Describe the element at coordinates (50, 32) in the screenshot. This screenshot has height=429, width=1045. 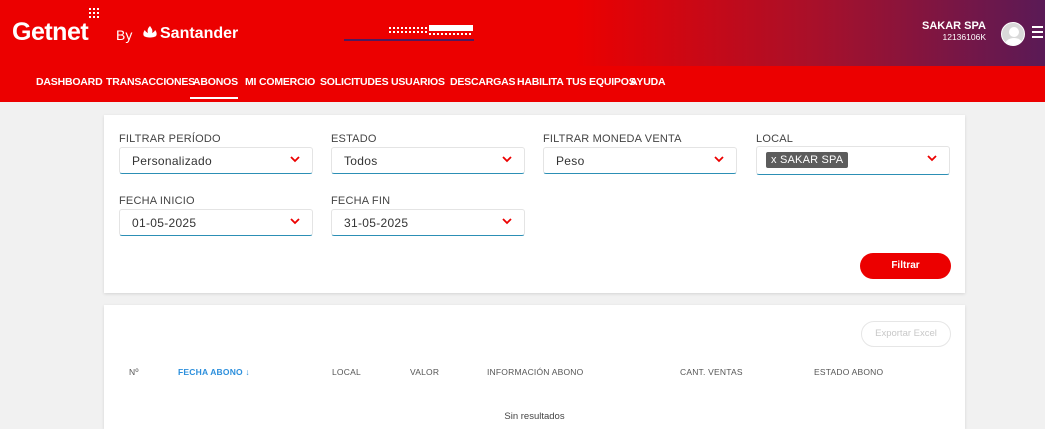
I see `getnet-logo: Getnet` at that location.